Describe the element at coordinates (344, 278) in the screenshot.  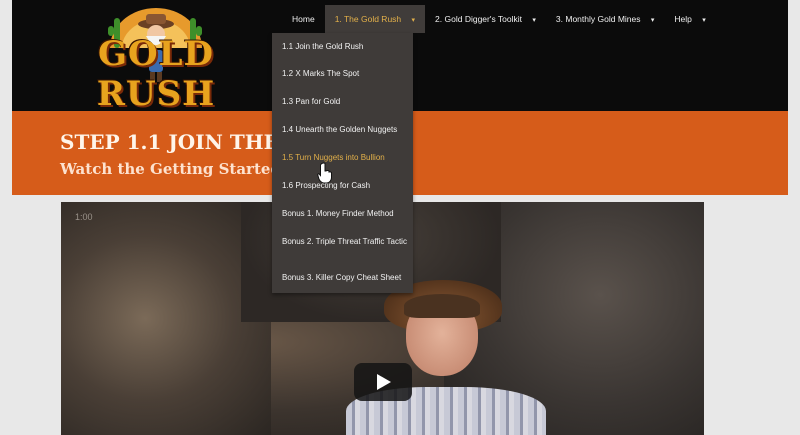
I see `menu-item-killer-copy-cheat-sheet: Bonus 3. Killer Copy Cheat Sheet` at that location.